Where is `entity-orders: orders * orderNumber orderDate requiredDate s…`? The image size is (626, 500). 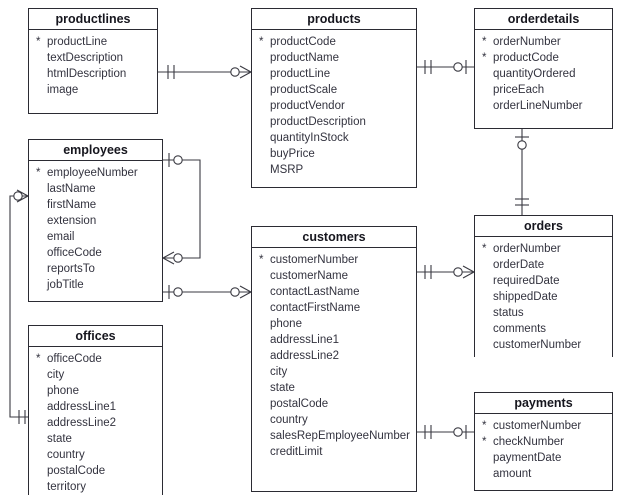 entity-orders: orders * orderNumber orderDate requiredDate s… is located at coordinates (543, 286).